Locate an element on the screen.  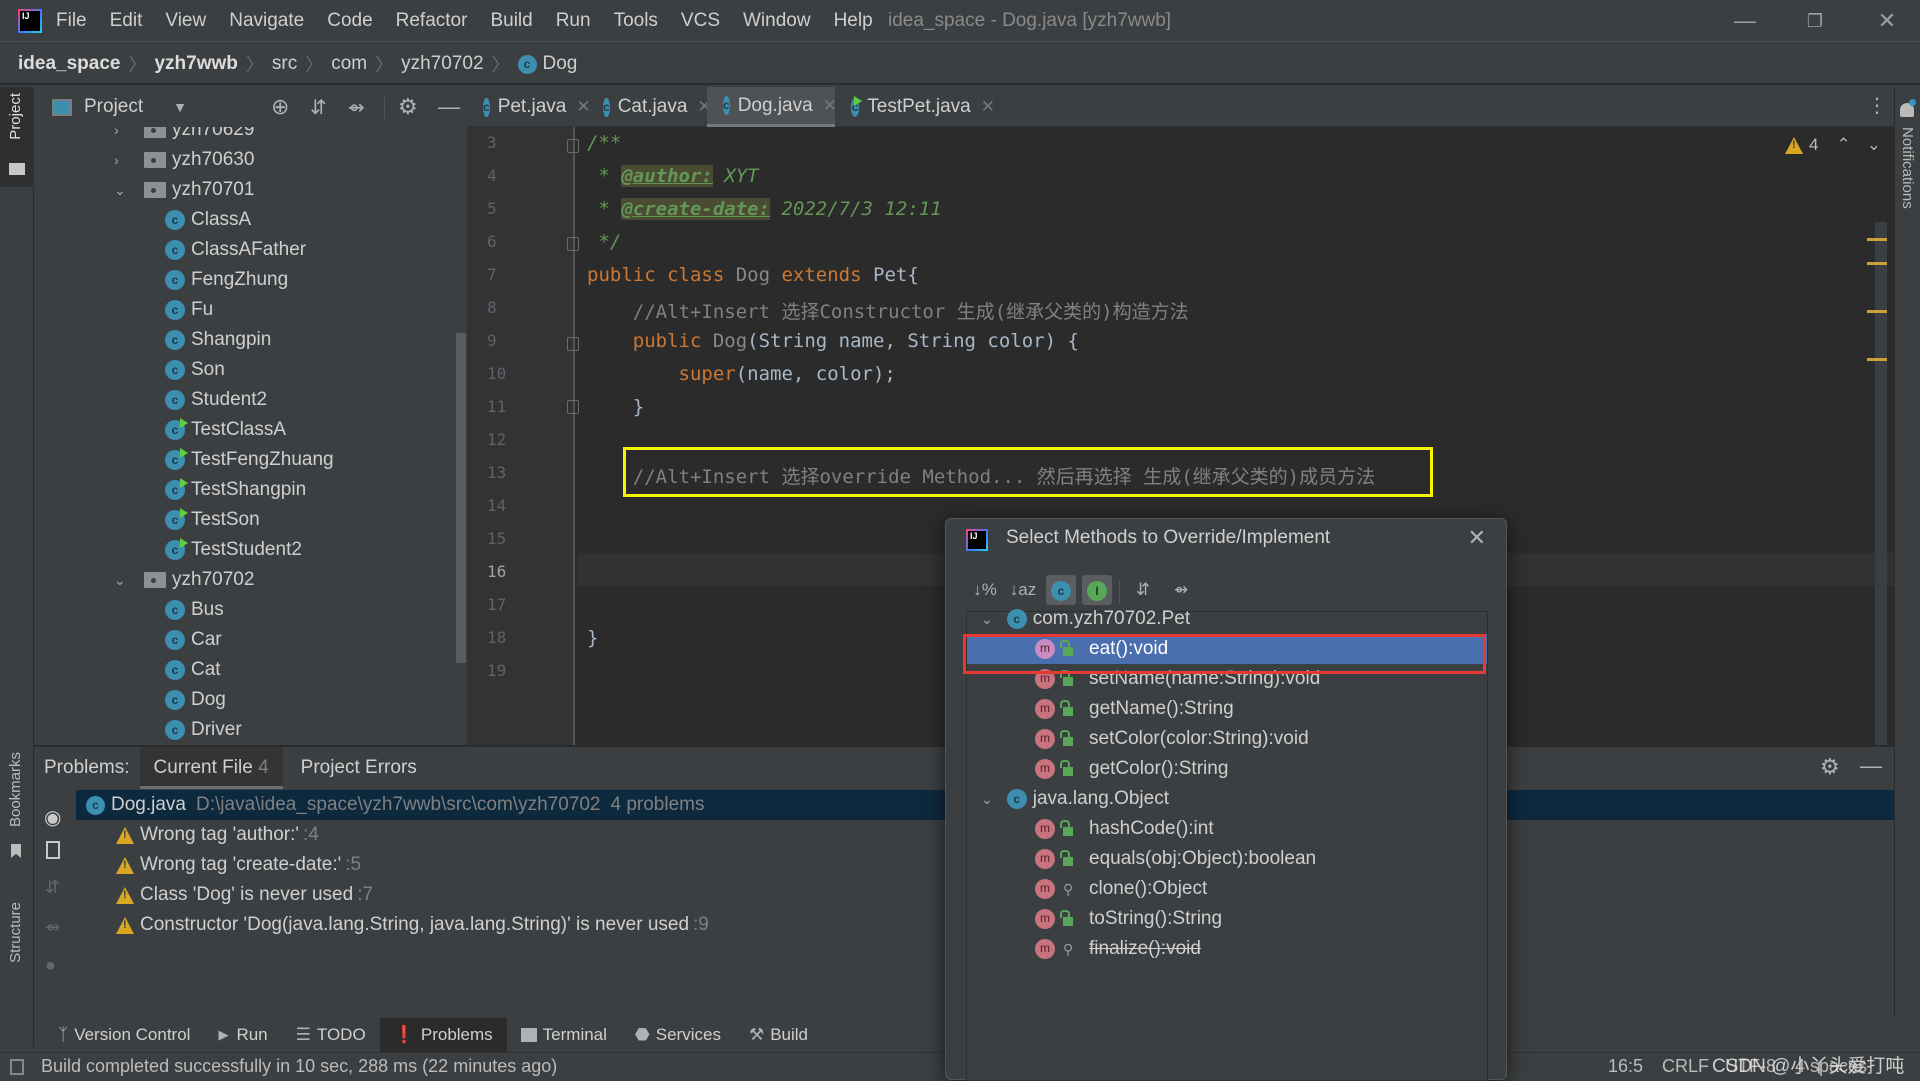
breadcrumb-item: yzh7wwb is located at coordinates (195, 64).